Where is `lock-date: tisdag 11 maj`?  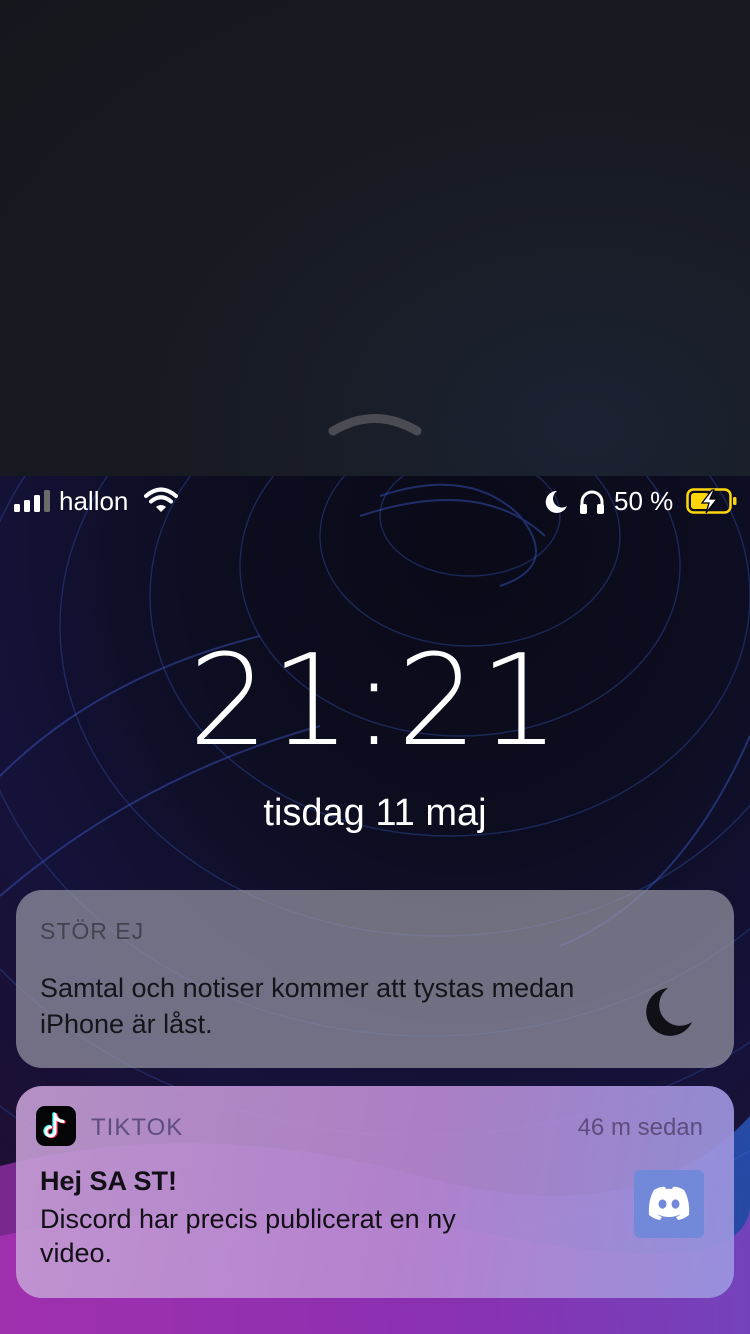 lock-date: tisdag 11 maj is located at coordinates (375, 813).